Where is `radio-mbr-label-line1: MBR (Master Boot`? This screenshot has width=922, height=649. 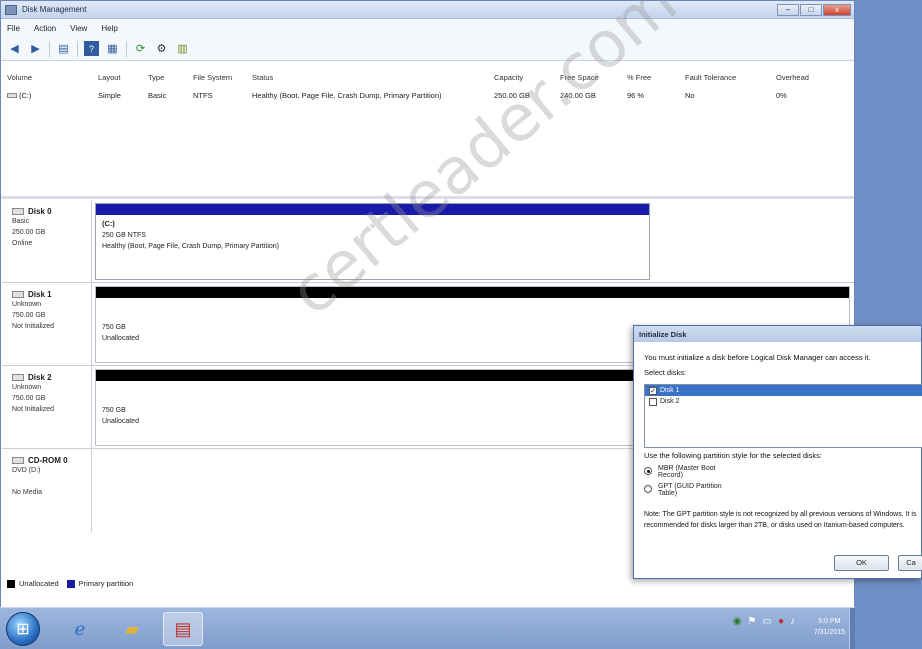 radio-mbr-label-line1: MBR (Master Boot is located at coordinates (687, 468).